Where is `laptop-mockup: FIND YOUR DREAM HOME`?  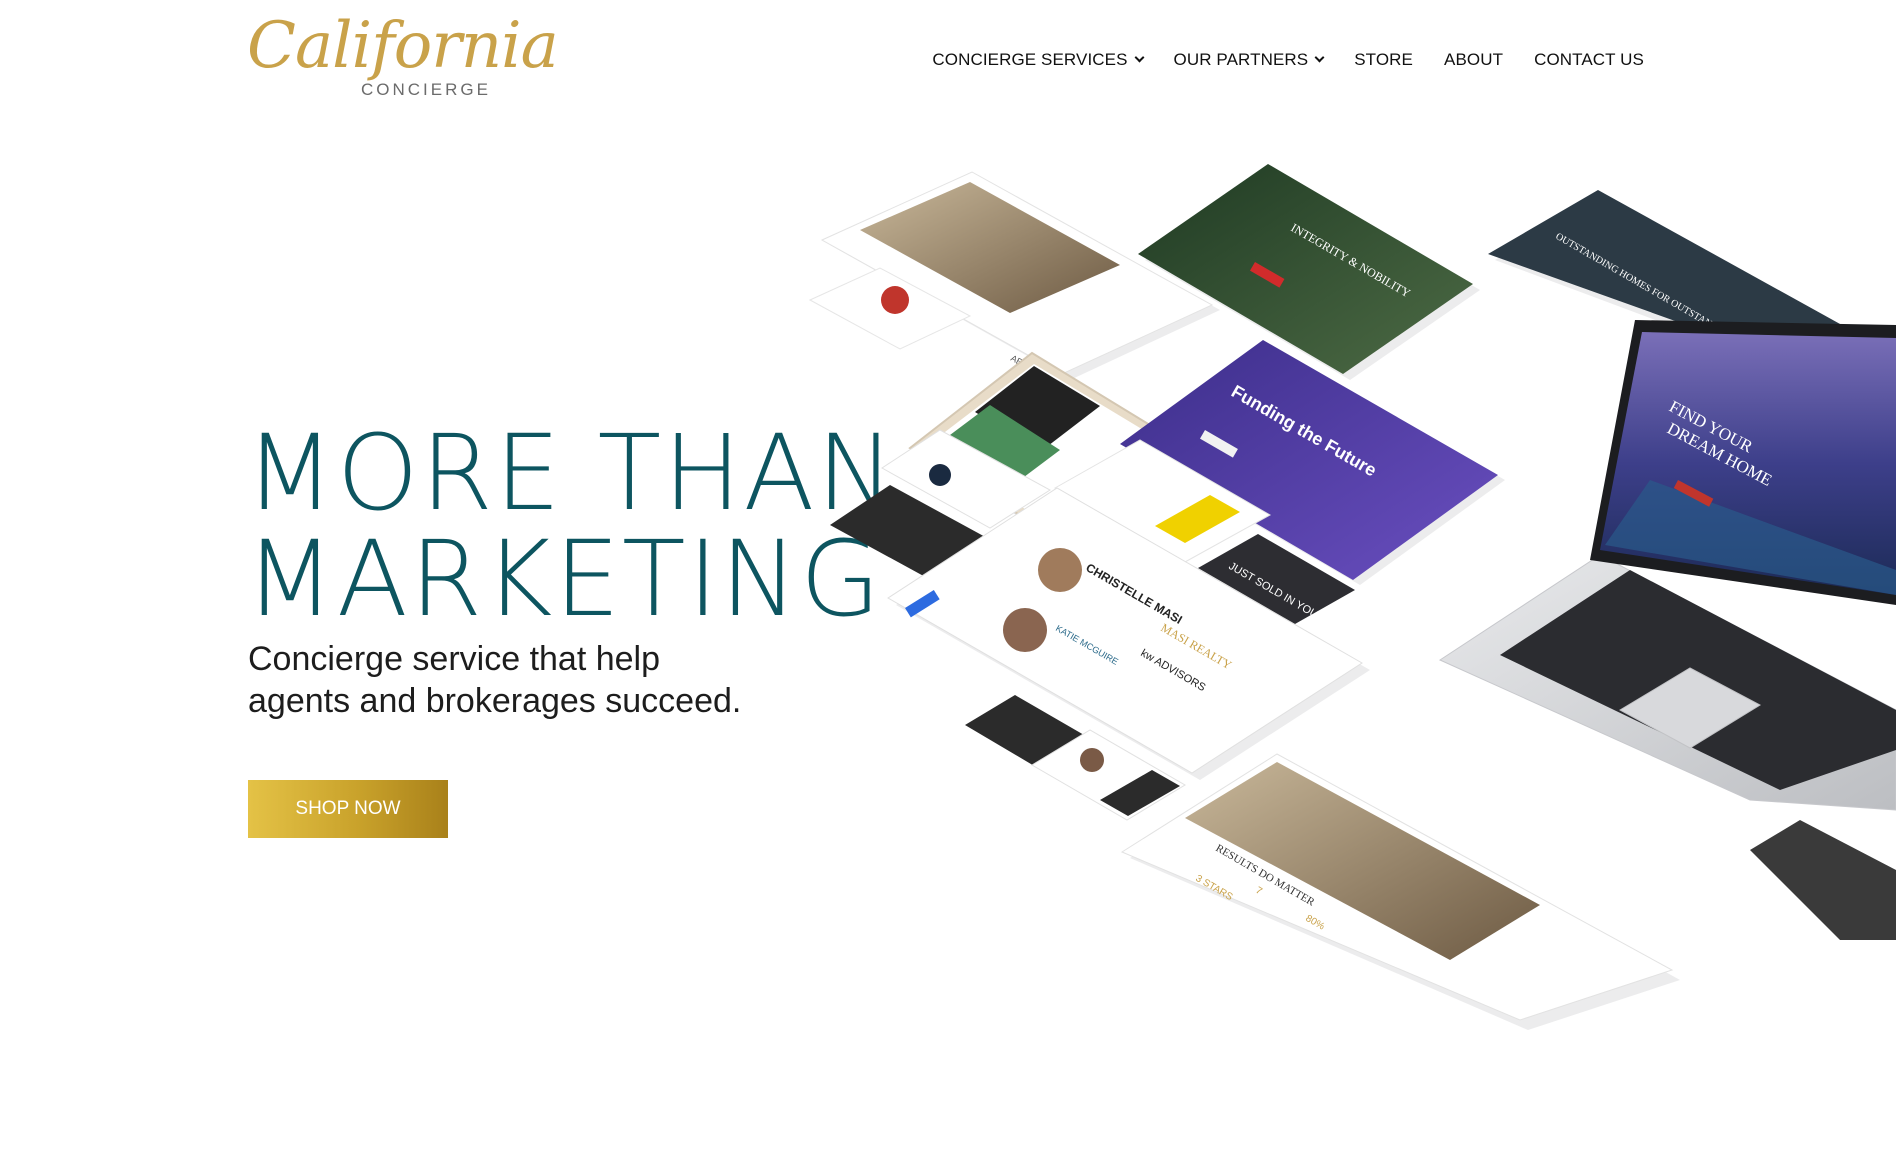
laptop-mockup: FIND YOUR DREAM HOME is located at coordinates (1667, 565).